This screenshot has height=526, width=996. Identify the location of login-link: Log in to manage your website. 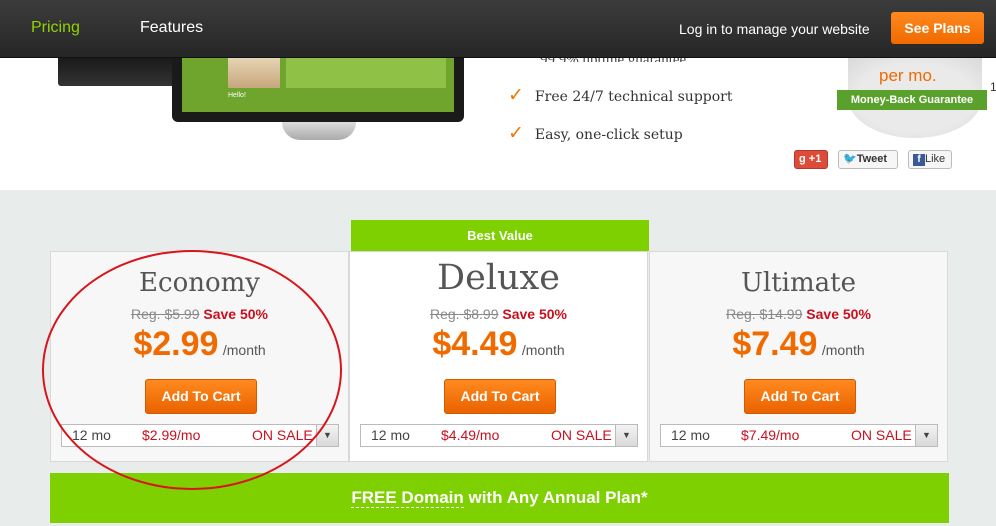
(774, 29).